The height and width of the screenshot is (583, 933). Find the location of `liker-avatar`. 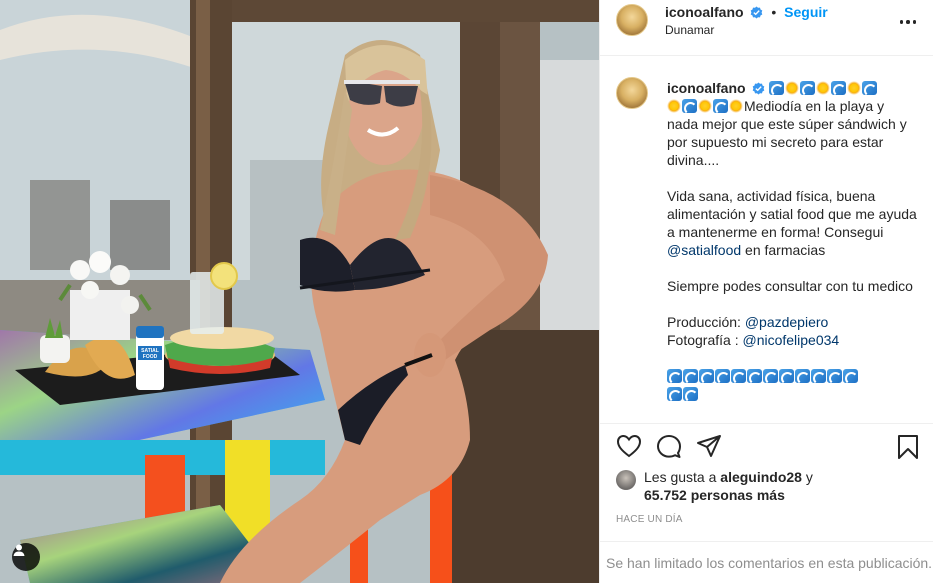

liker-avatar is located at coordinates (626, 480).